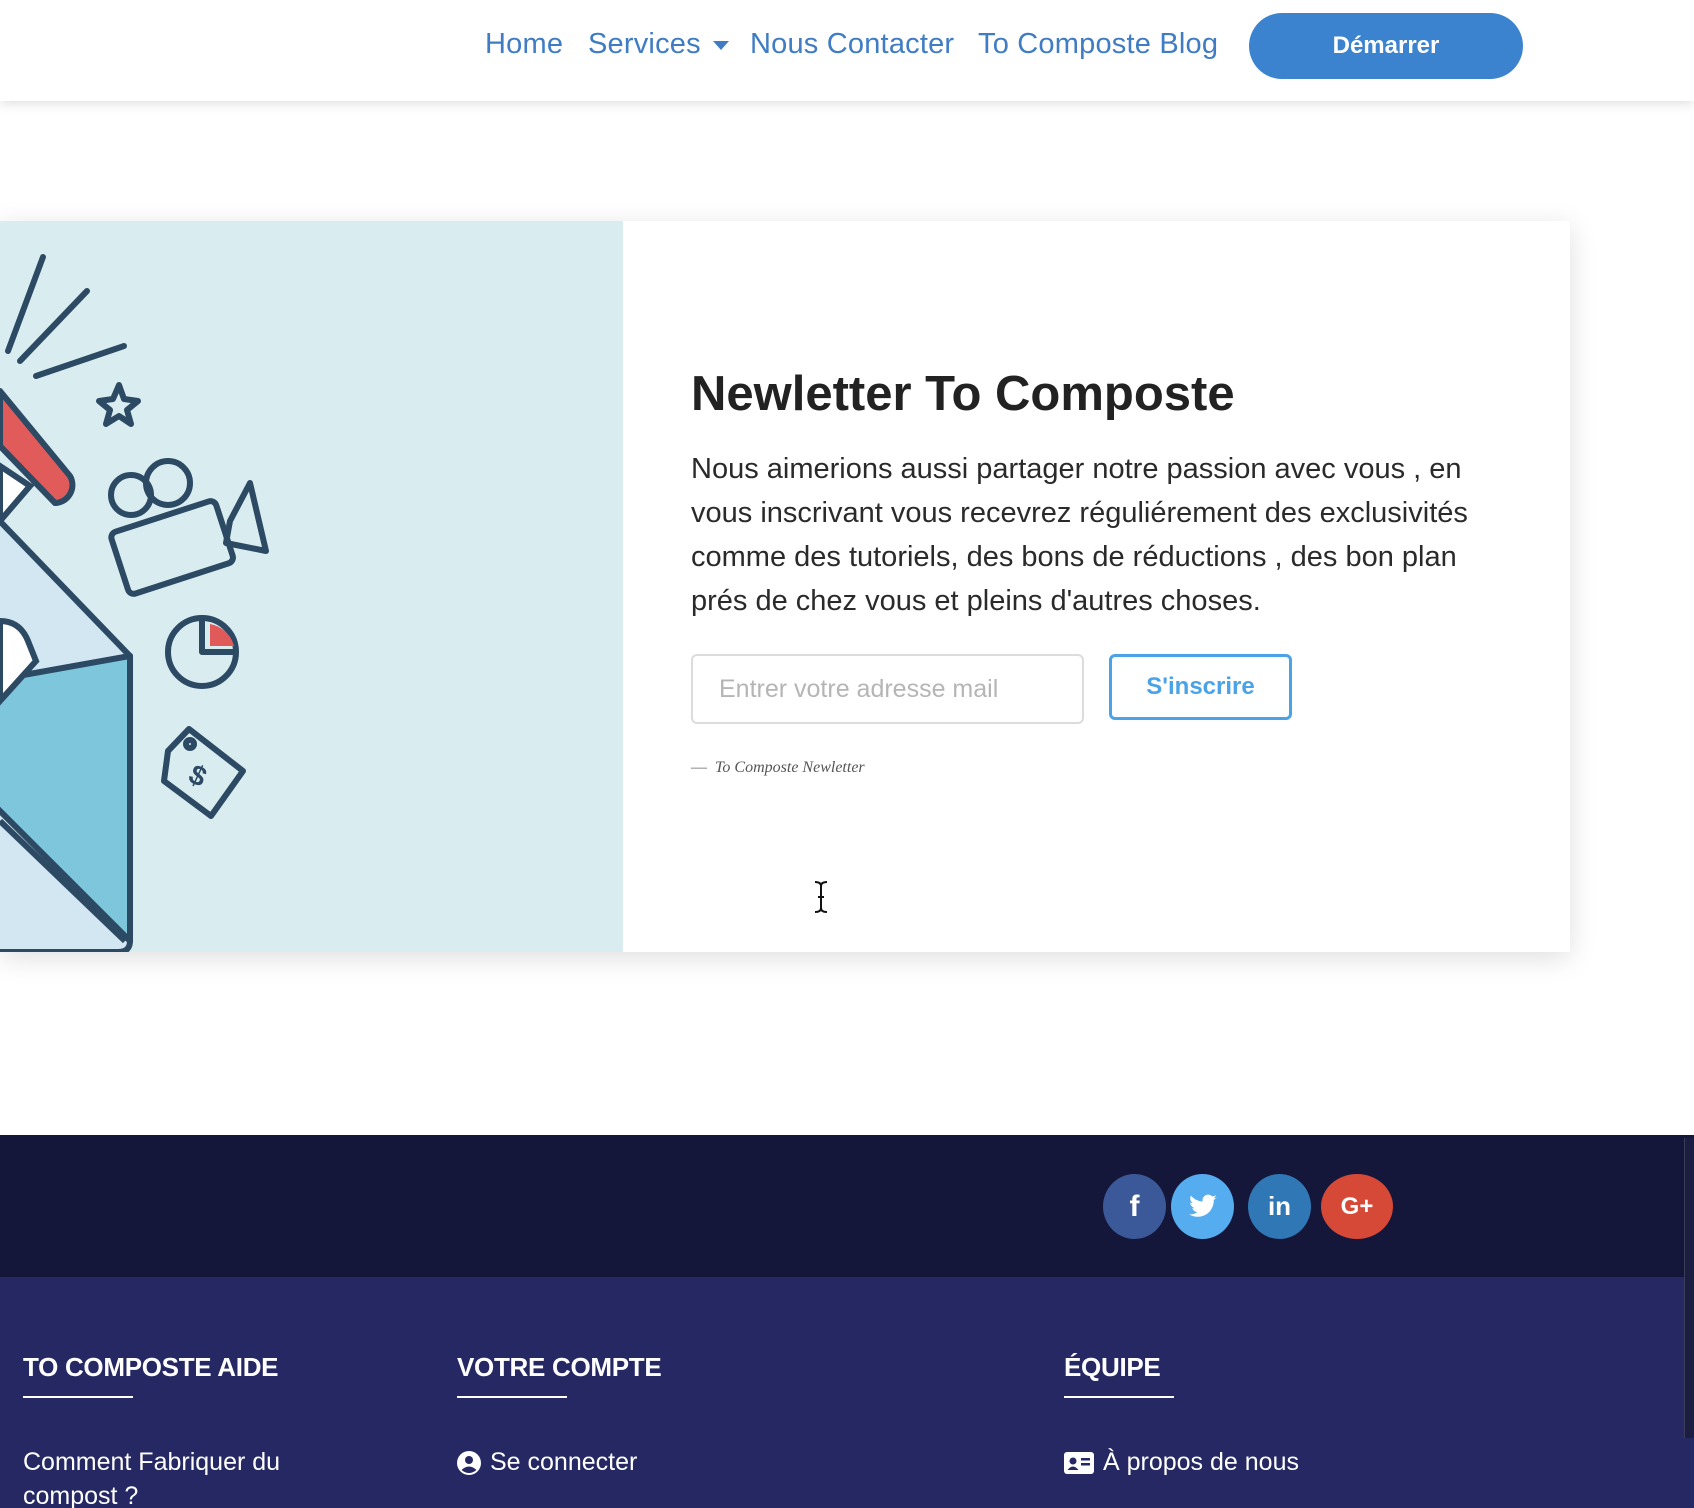  I want to click on footer-col-team-title: ÉQUIPE, so click(1112, 1367).